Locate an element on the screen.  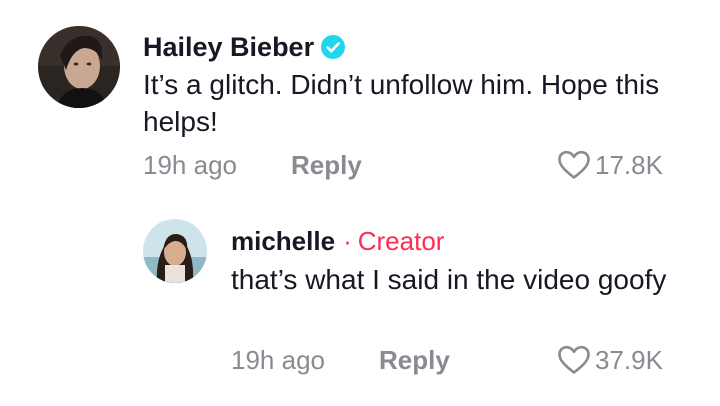
comment-text: that’s what I said in the video goofy is located at coordinates (449, 279).